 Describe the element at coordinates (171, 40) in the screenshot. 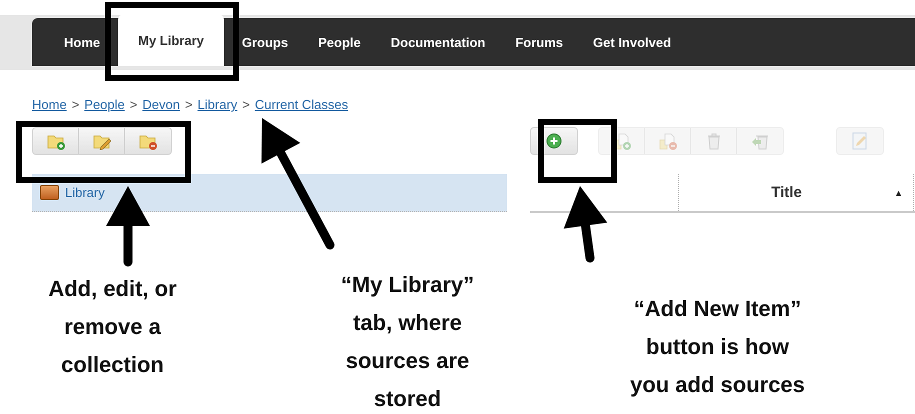

I see `nav-tab: My Library` at that location.